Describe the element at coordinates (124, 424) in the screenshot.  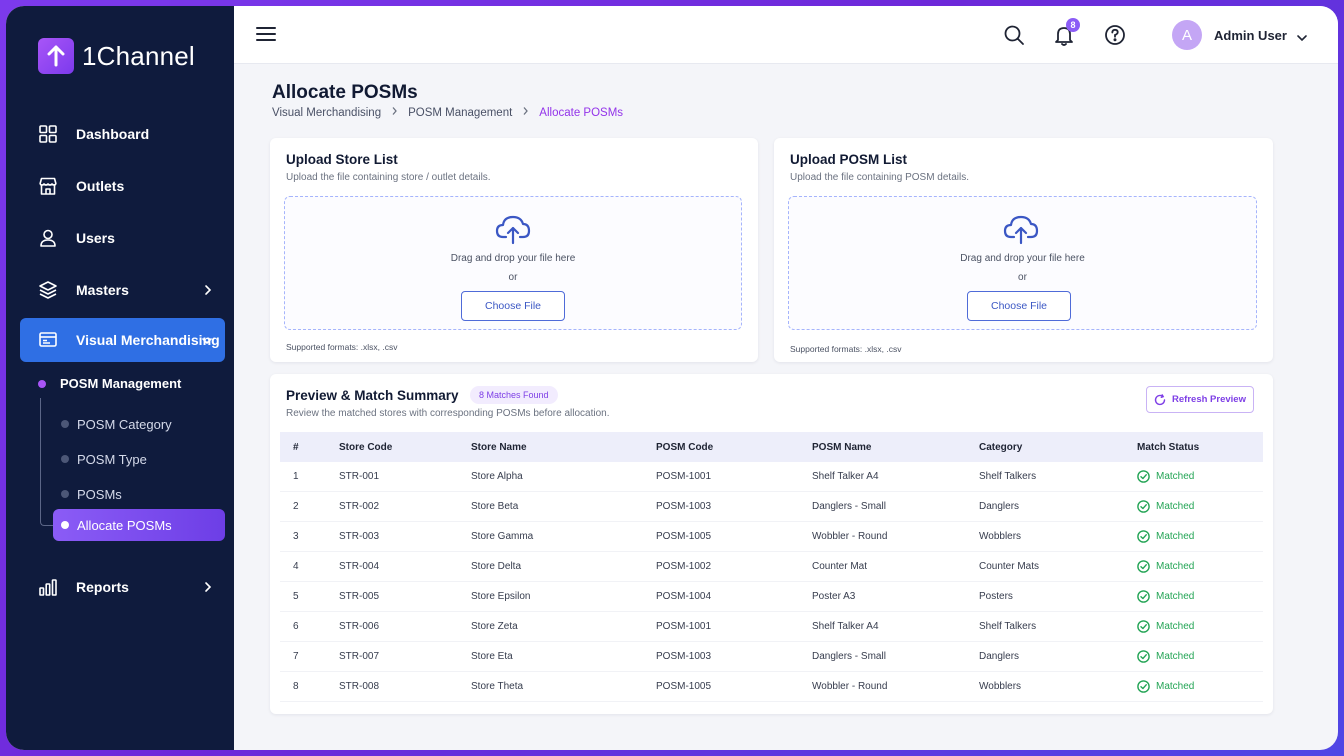
I see `sidebar-subitem-label: POSM Category` at that location.